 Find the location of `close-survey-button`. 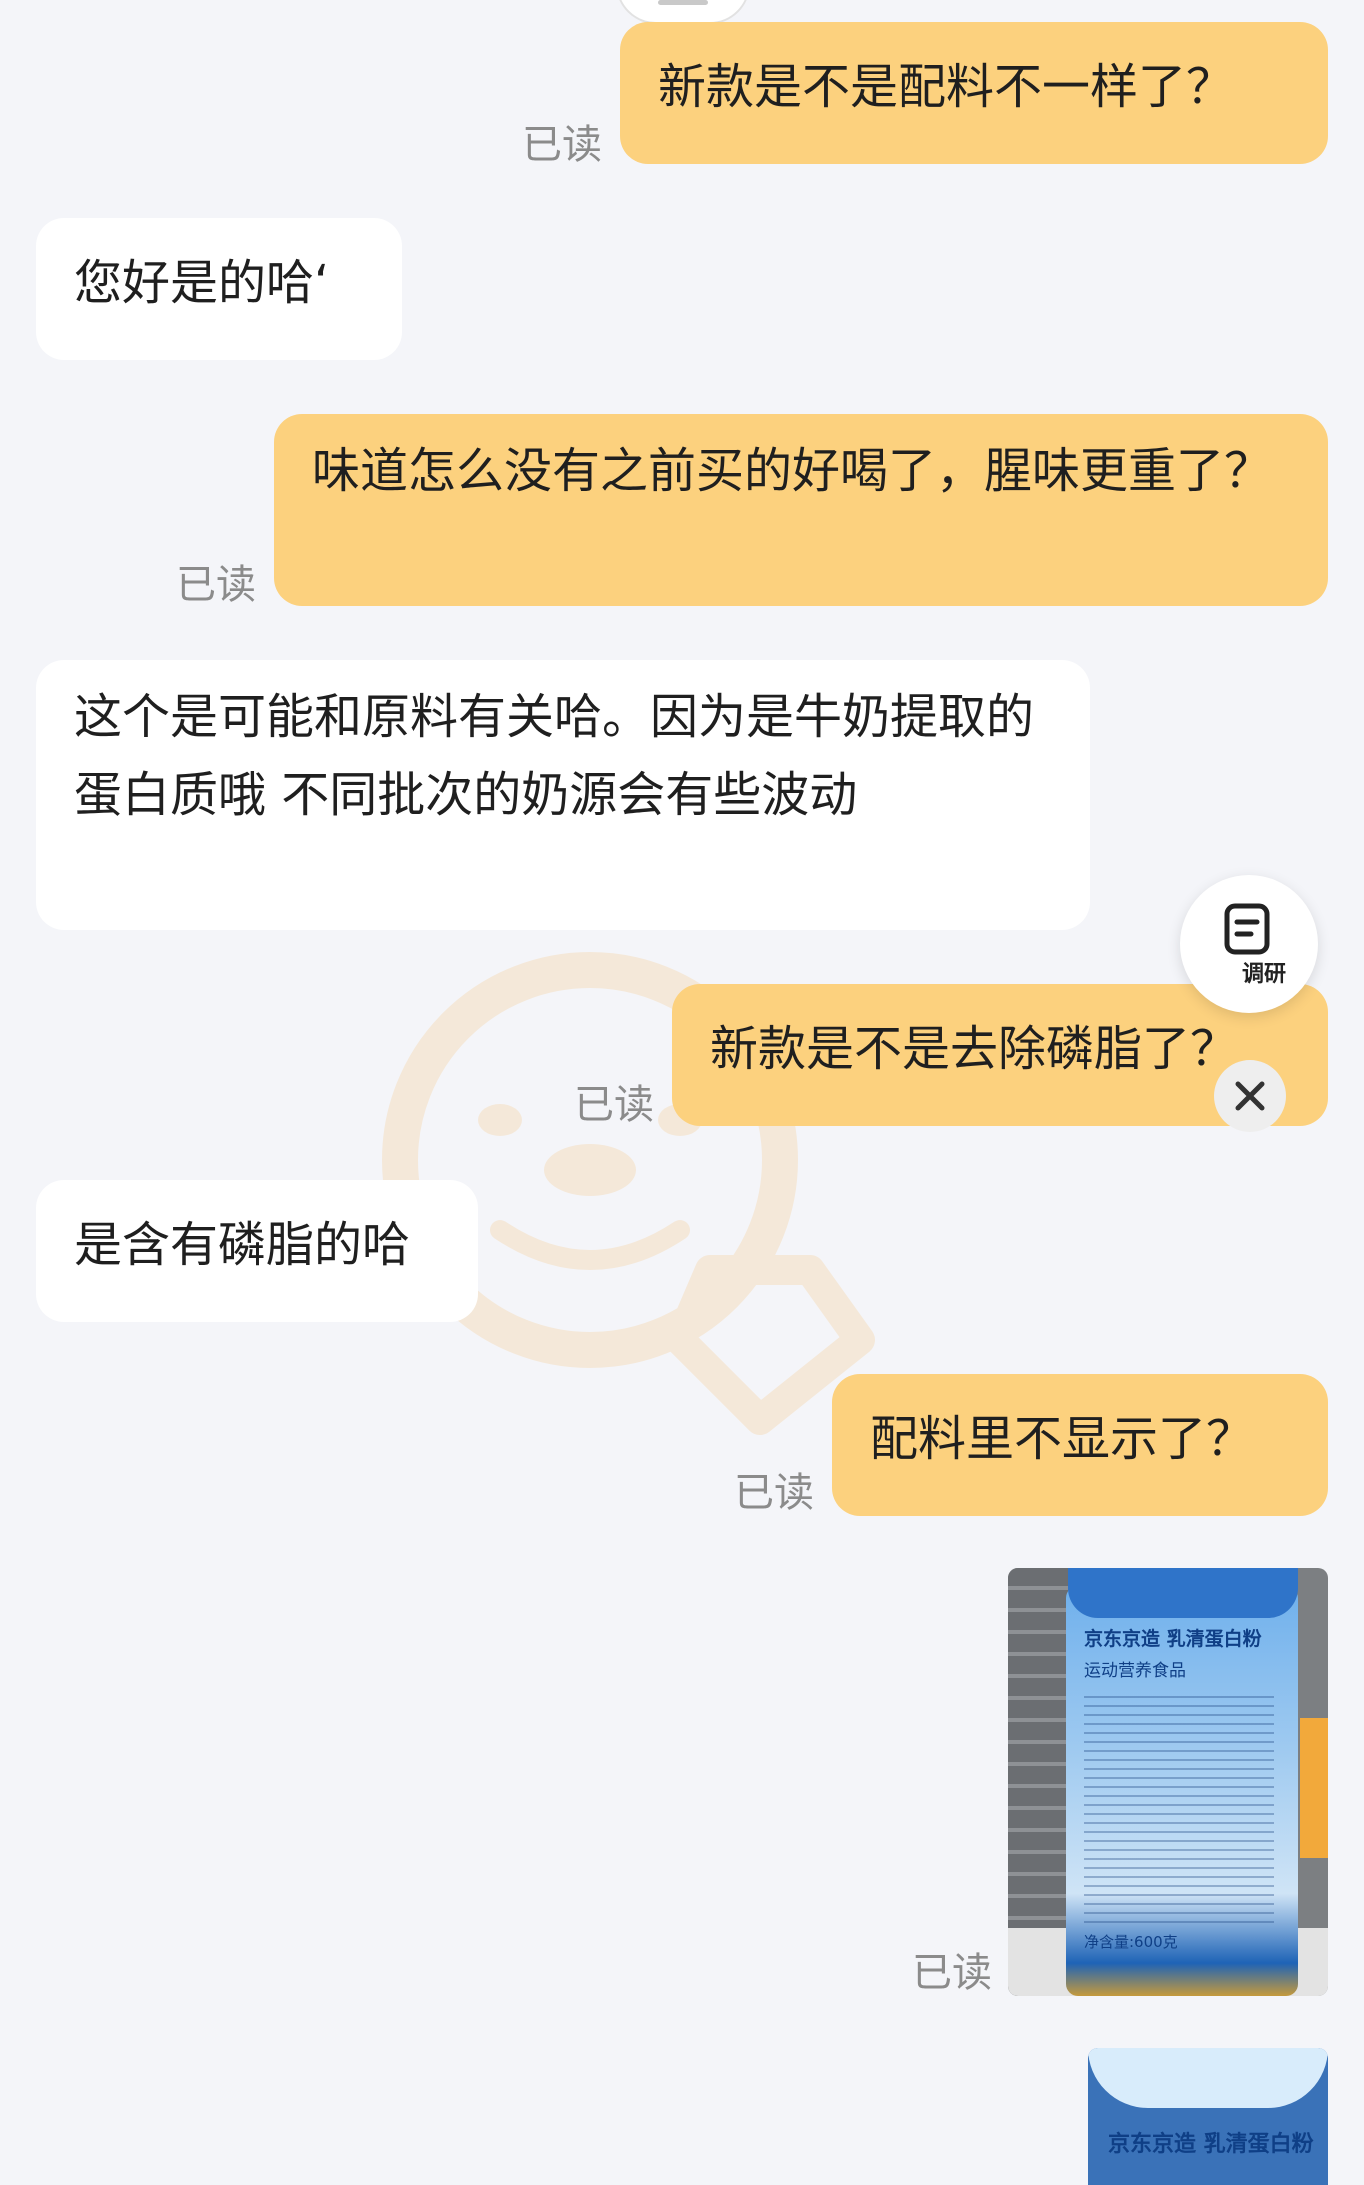

close-survey-button is located at coordinates (1250, 1096).